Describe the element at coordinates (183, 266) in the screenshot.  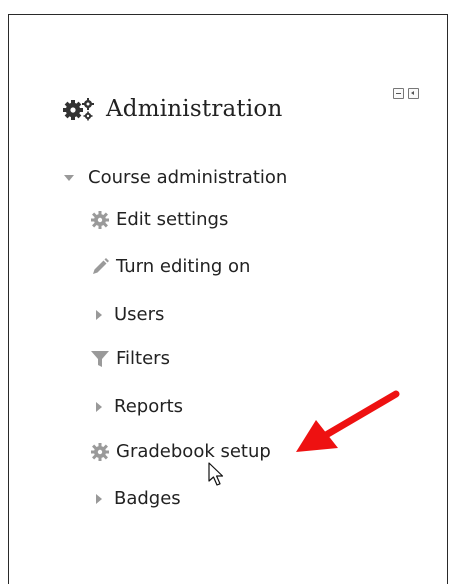
I see `tree-item-label: Turn editing on` at that location.